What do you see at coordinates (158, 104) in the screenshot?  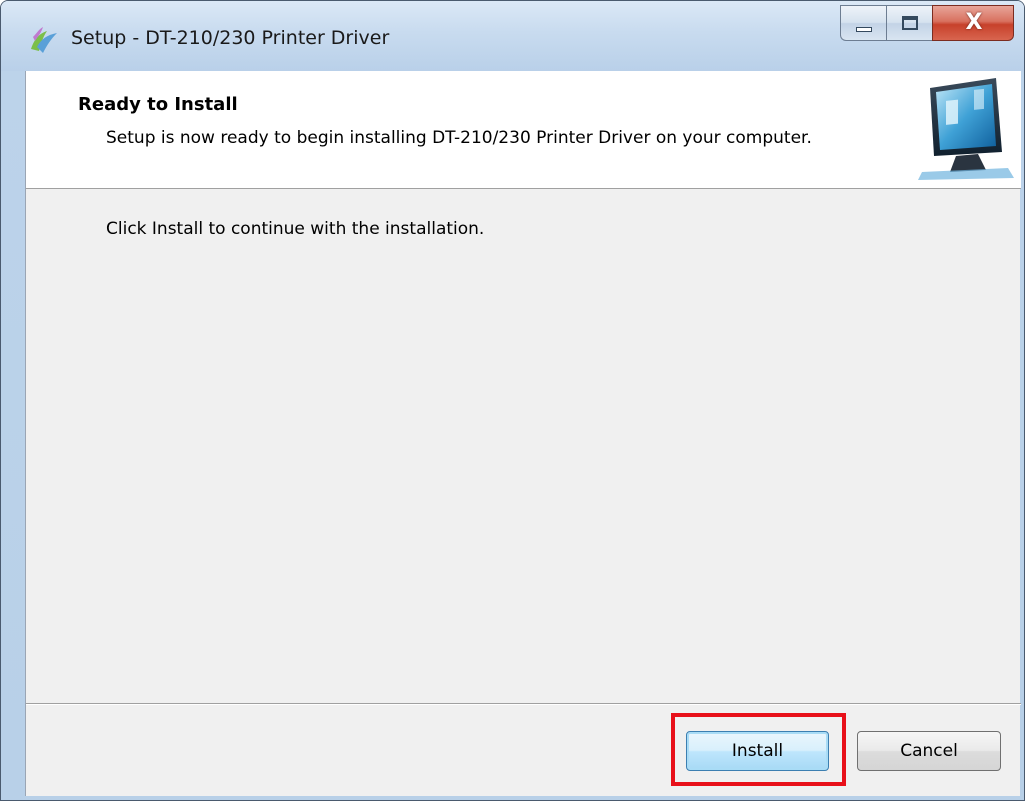 I see `page-title: Ready to Install` at bounding box center [158, 104].